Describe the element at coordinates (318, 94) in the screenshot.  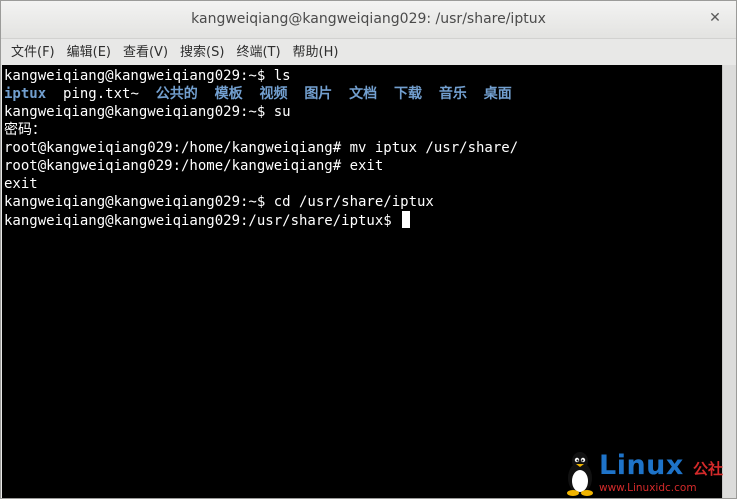
I see `ls-entry-dir: 图片` at that location.